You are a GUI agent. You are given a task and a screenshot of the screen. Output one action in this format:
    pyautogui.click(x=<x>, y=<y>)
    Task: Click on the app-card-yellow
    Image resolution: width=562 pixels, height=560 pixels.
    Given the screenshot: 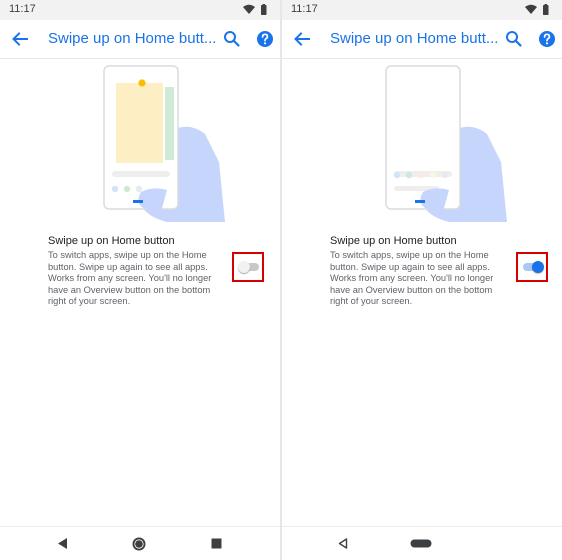 What is the action you would take?
    pyautogui.click(x=139, y=123)
    